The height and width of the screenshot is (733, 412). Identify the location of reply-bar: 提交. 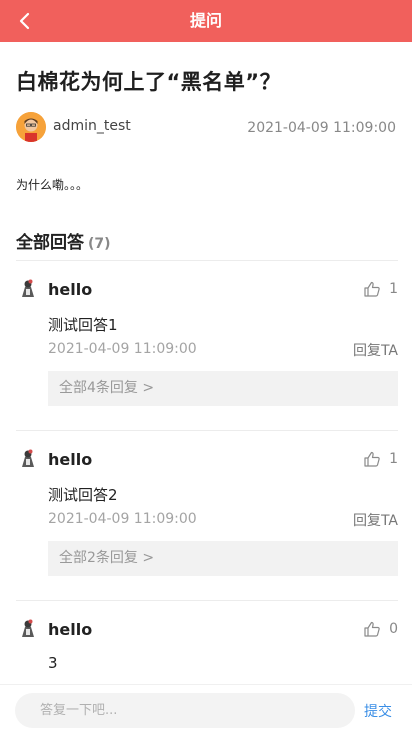
(206, 708).